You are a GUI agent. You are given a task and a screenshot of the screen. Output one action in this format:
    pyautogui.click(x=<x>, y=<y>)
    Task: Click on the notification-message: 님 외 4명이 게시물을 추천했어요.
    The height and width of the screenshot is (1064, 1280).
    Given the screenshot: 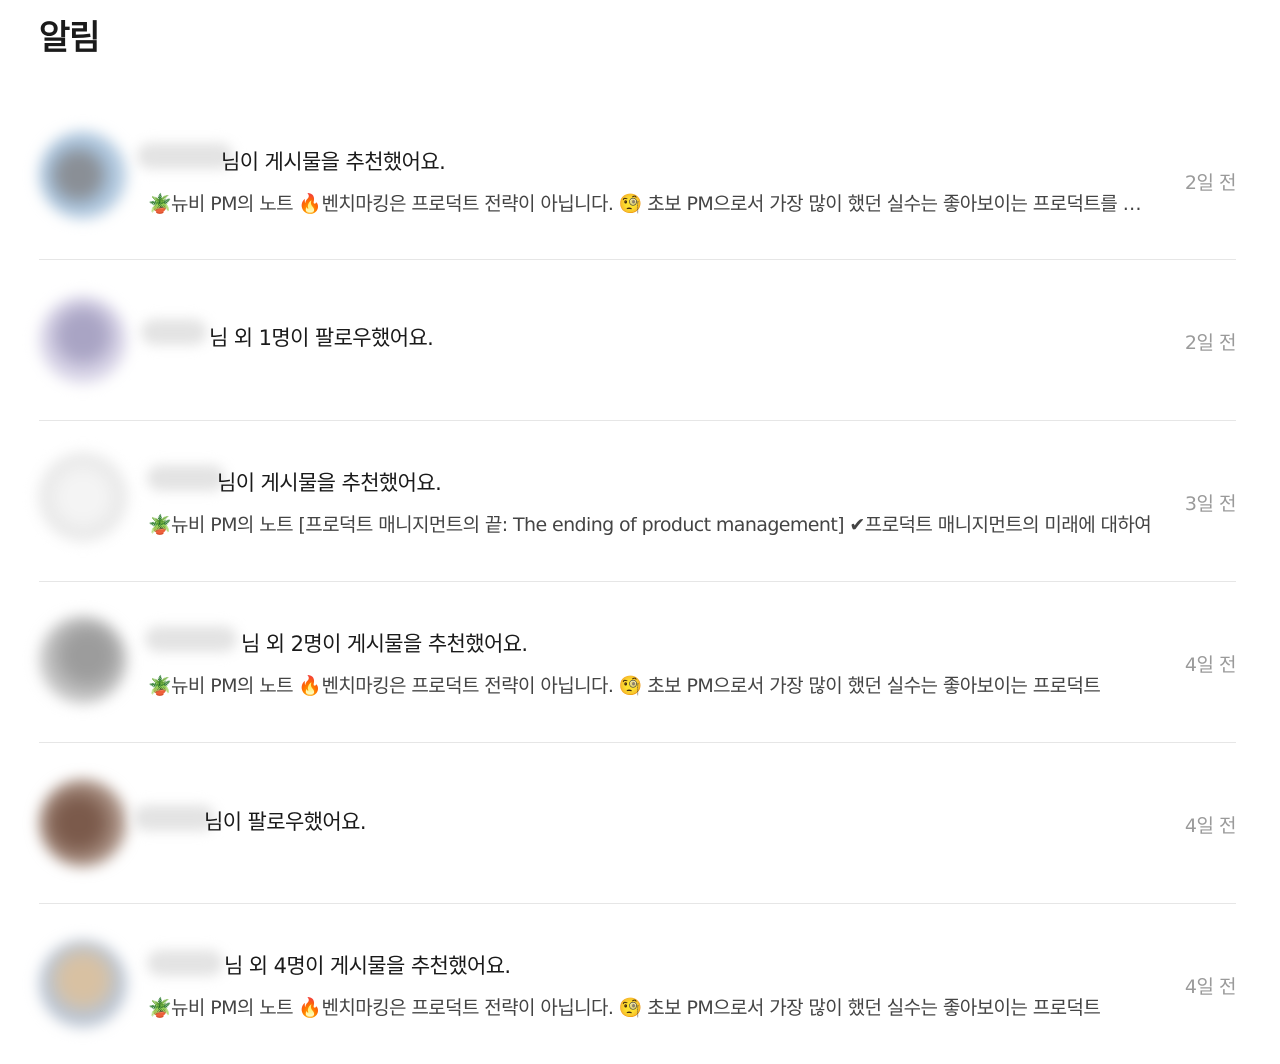 What is the action you would take?
    pyautogui.click(x=367, y=966)
    